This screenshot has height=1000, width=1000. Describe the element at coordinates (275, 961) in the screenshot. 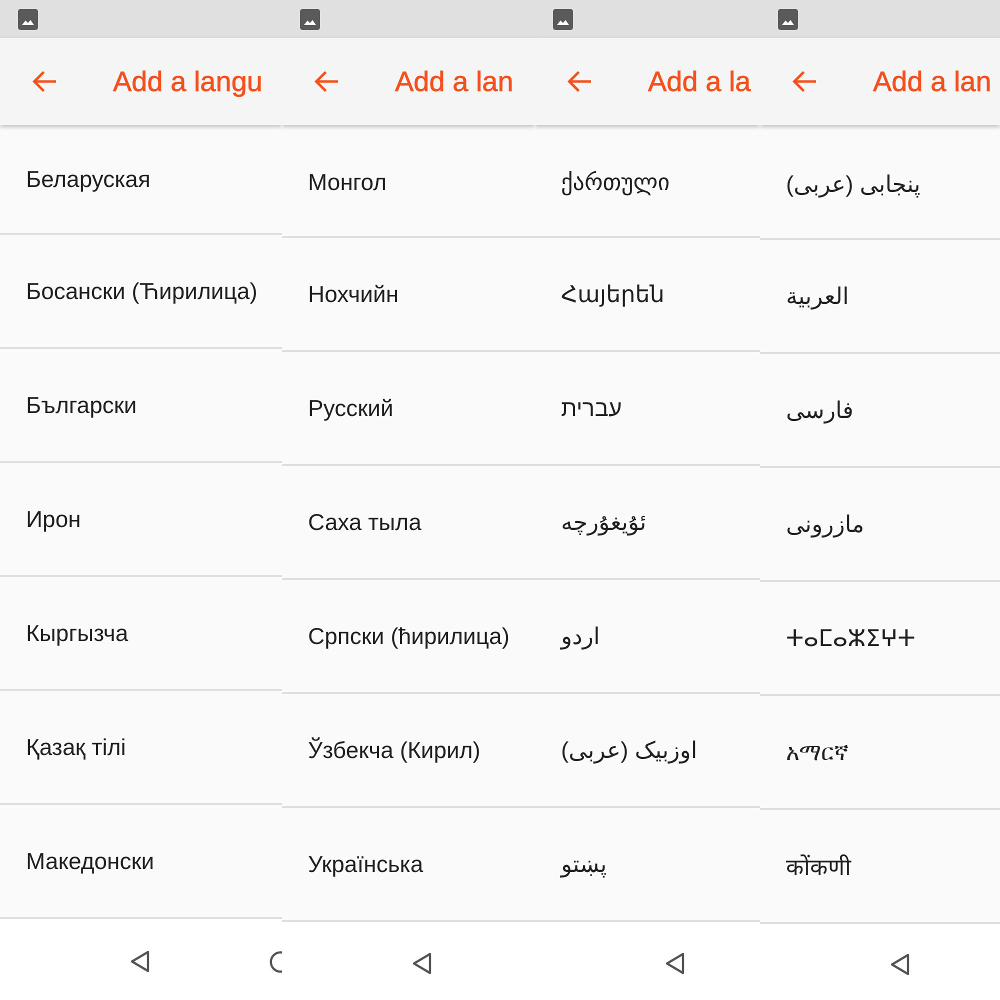

I see `home-icon` at that location.